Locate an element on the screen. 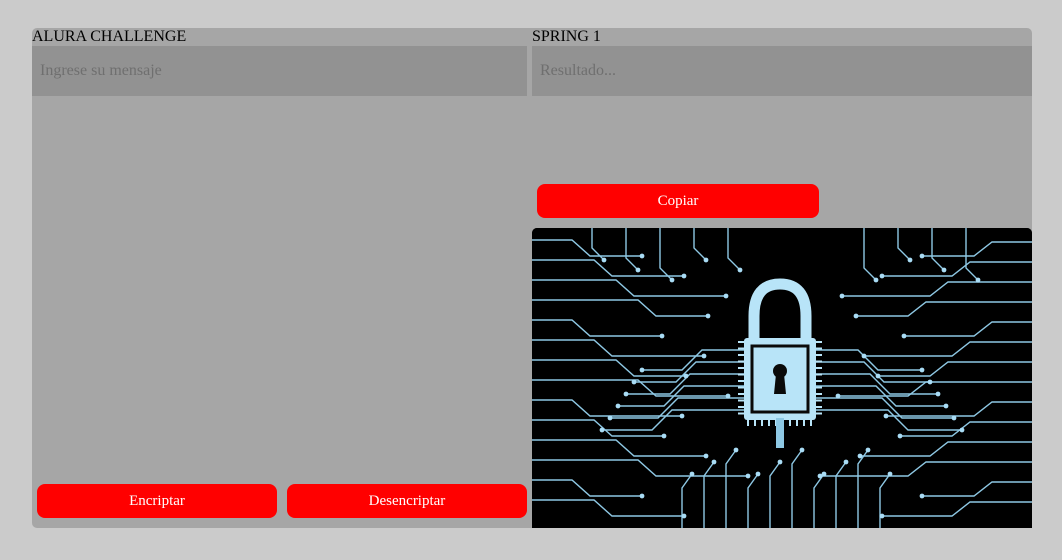 This screenshot has width=1062, height=560. message-input is located at coordinates (279, 71).